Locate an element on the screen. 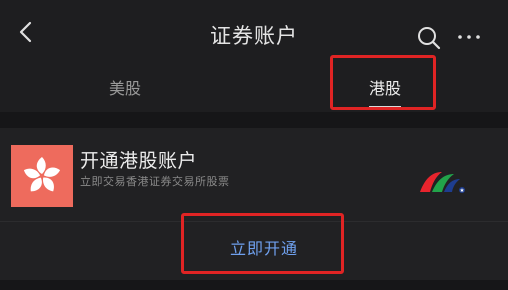 This screenshot has height=290, width=508. card-subtitle: 立即交易香港证券交易所股票 is located at coordinates (155, 181).